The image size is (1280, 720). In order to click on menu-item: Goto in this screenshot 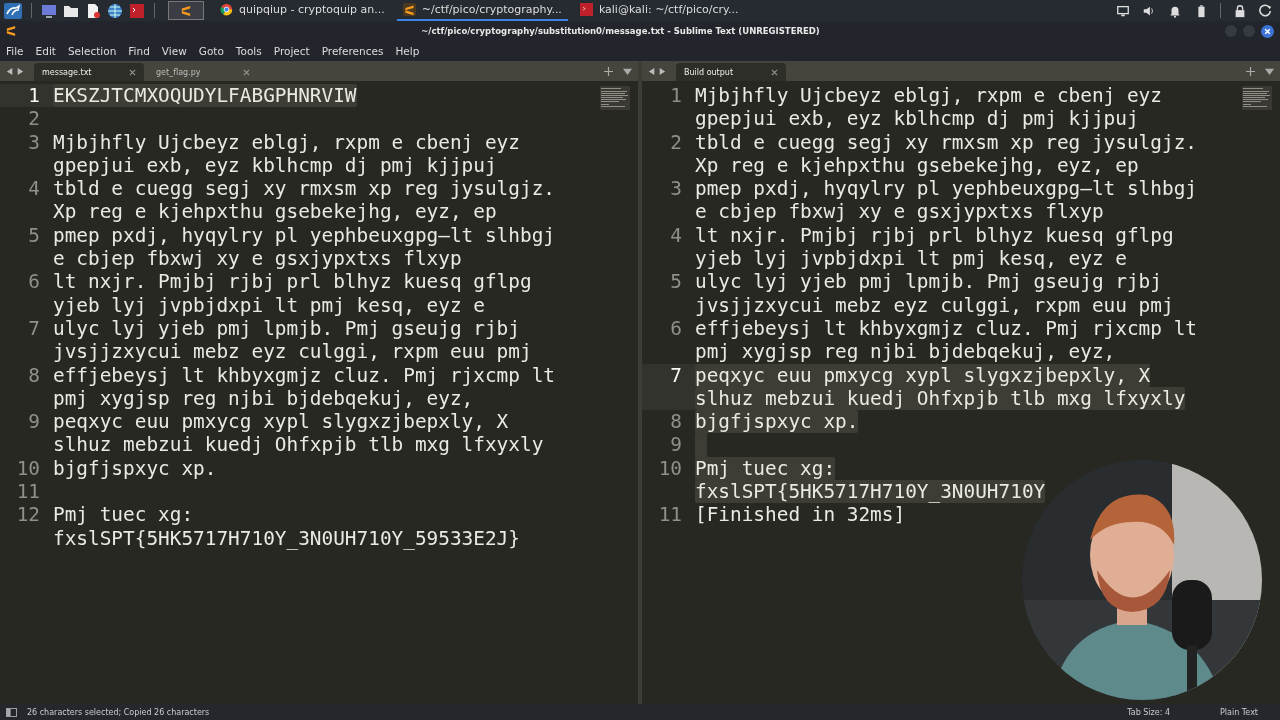, I will do `click(211, 51)`.